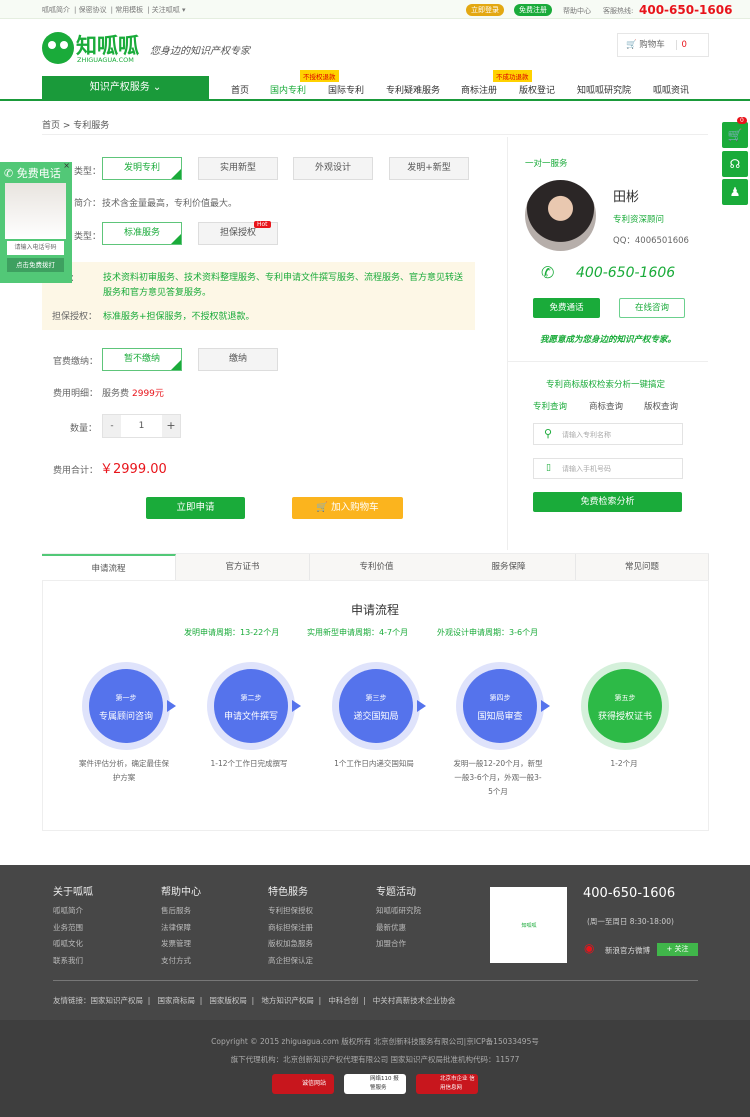 The height and width of the screenshot is (1117, 750). What do you see at coordinates (347, 508) in the screenshot?
I see `add-to-cart-button: 🛒 加入购物车` at bounding box center [347, 508].